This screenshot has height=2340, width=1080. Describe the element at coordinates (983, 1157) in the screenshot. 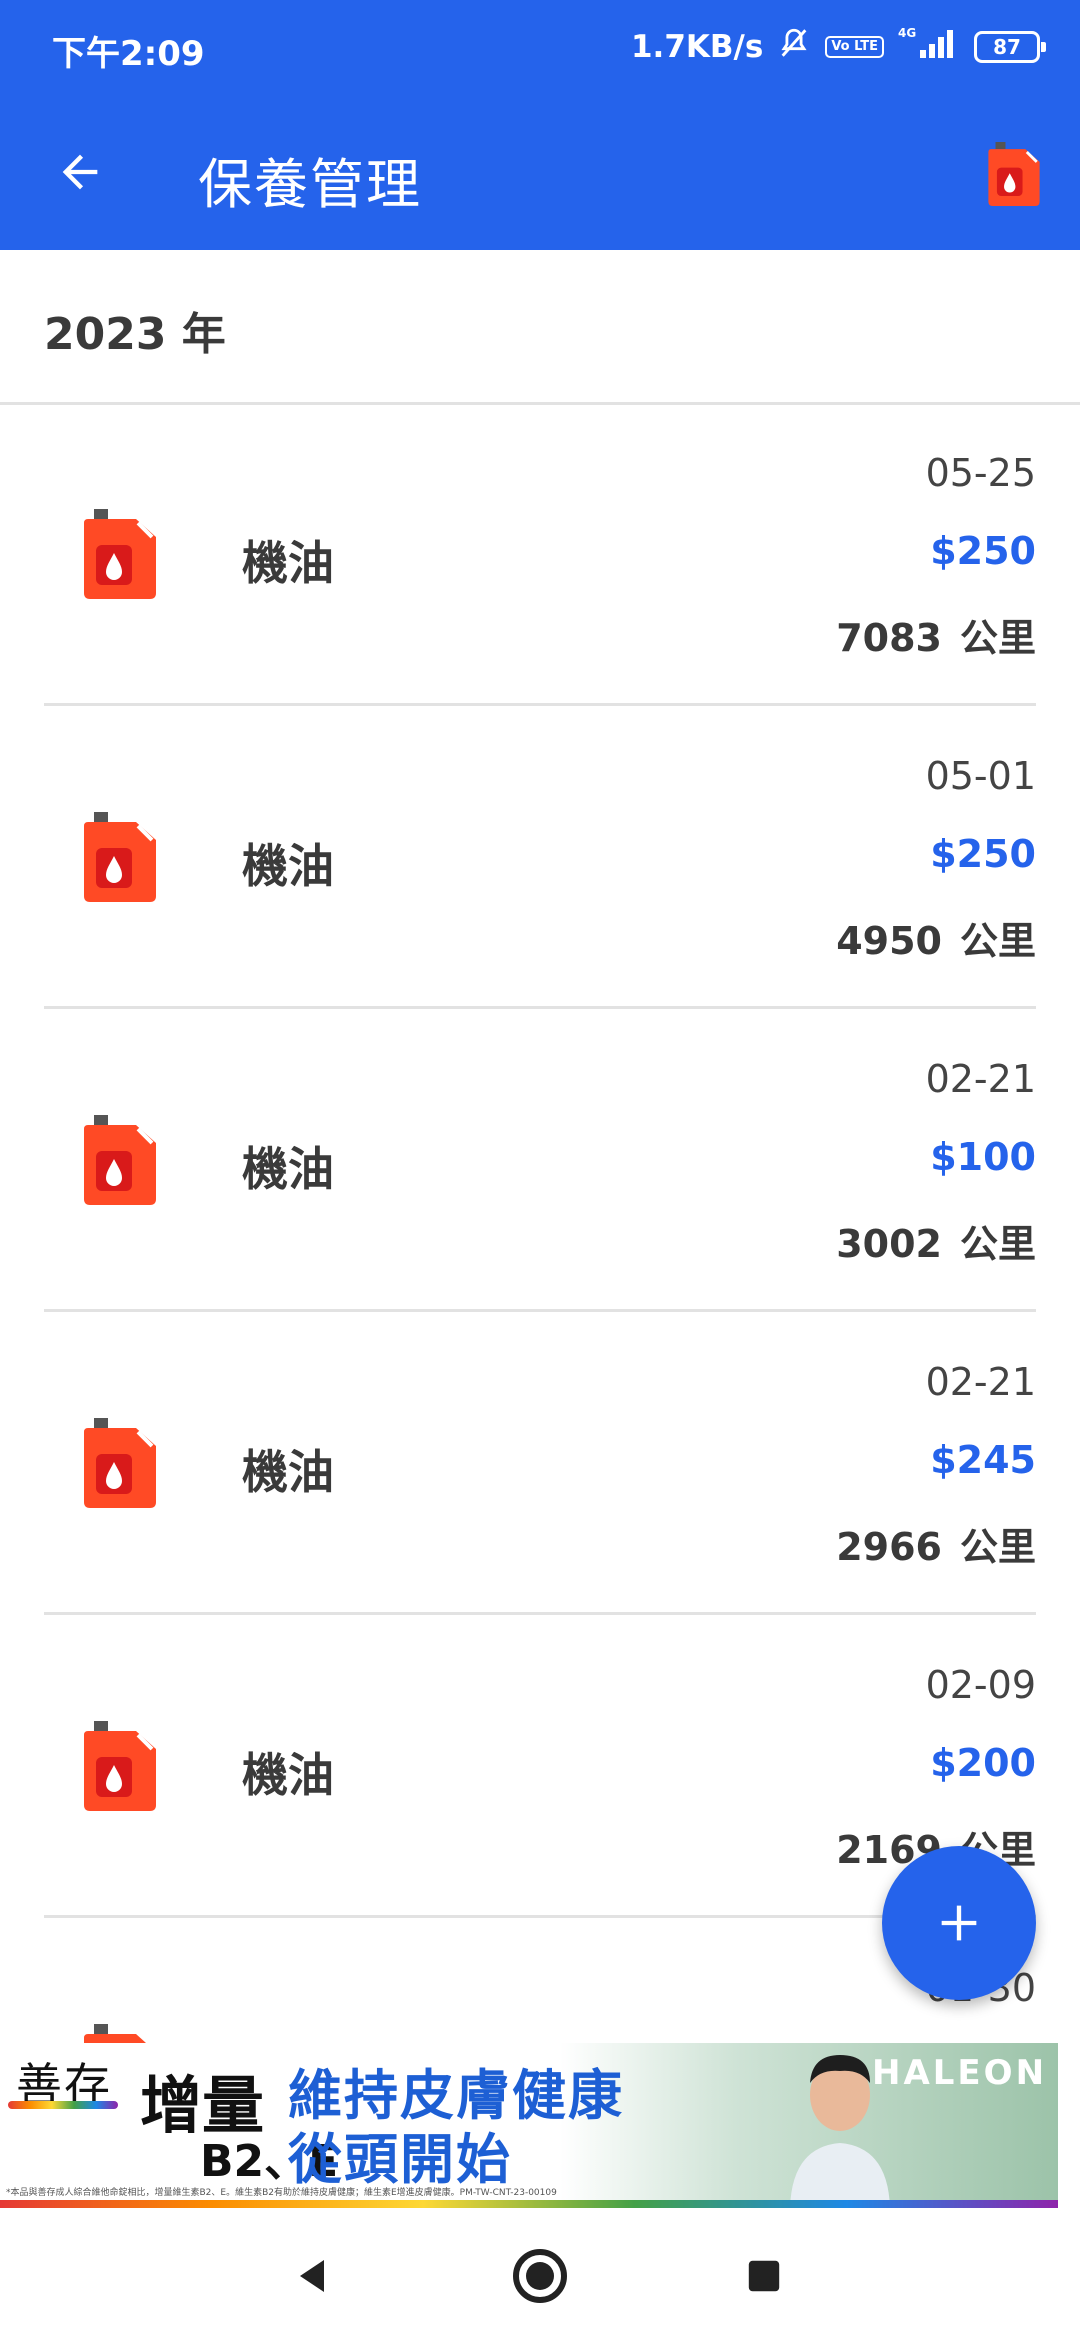

I see `item-cost: $100` at that location.